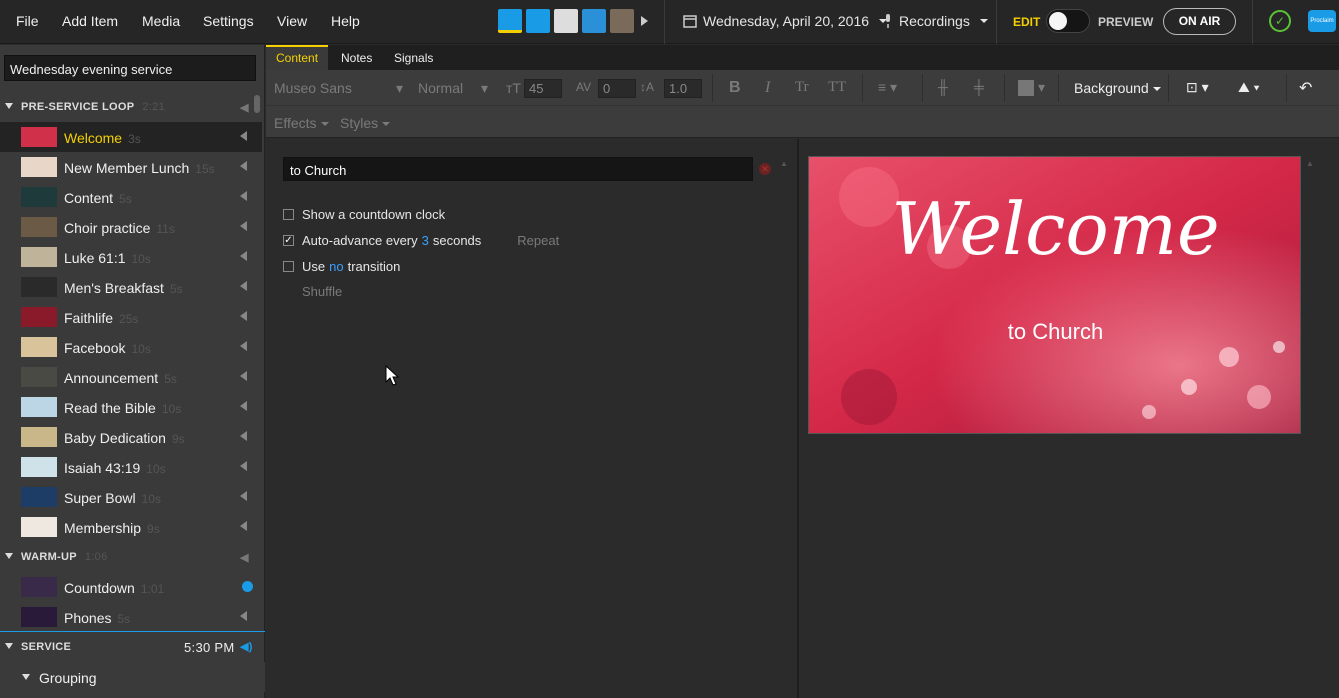 This screenshot has height=698, width=1339. I want to click on menu-file: File, so click(27, 21).